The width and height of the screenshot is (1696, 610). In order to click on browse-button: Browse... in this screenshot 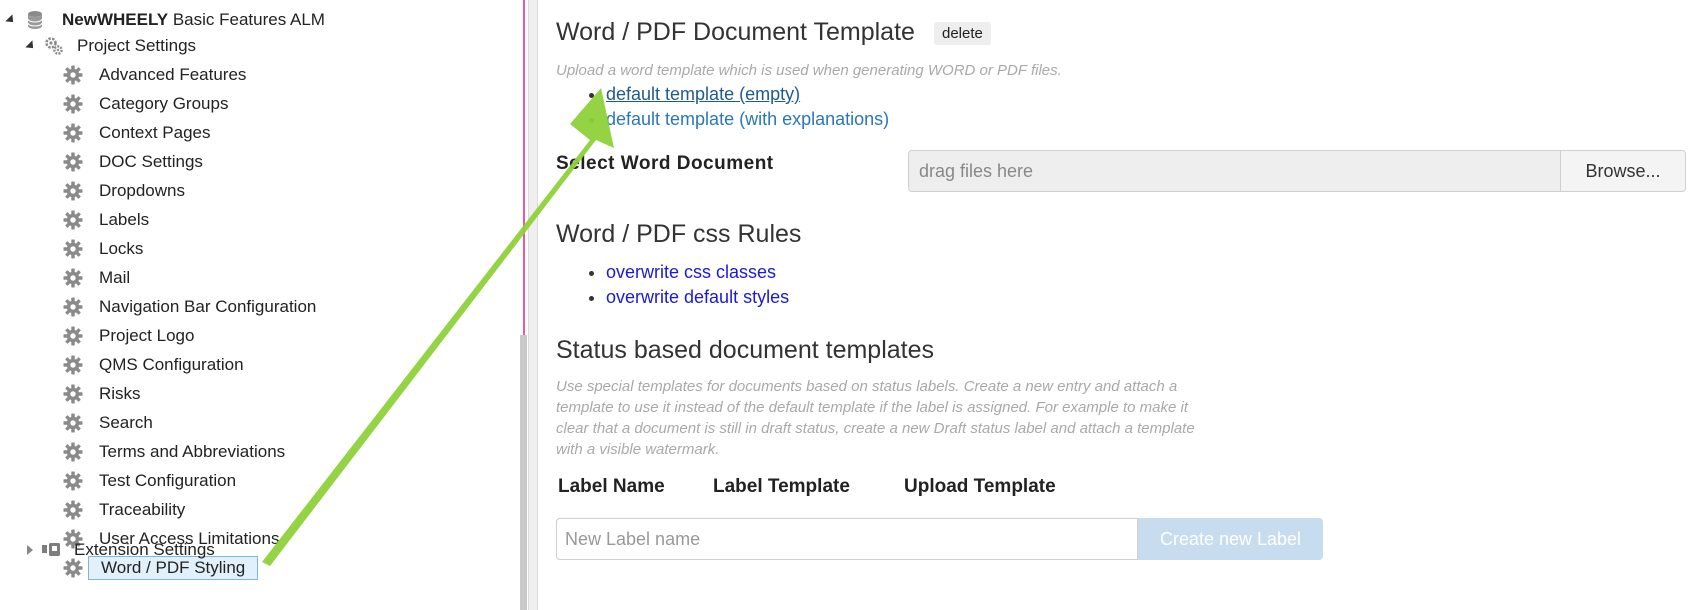, I will do `click(1622, 171)`.